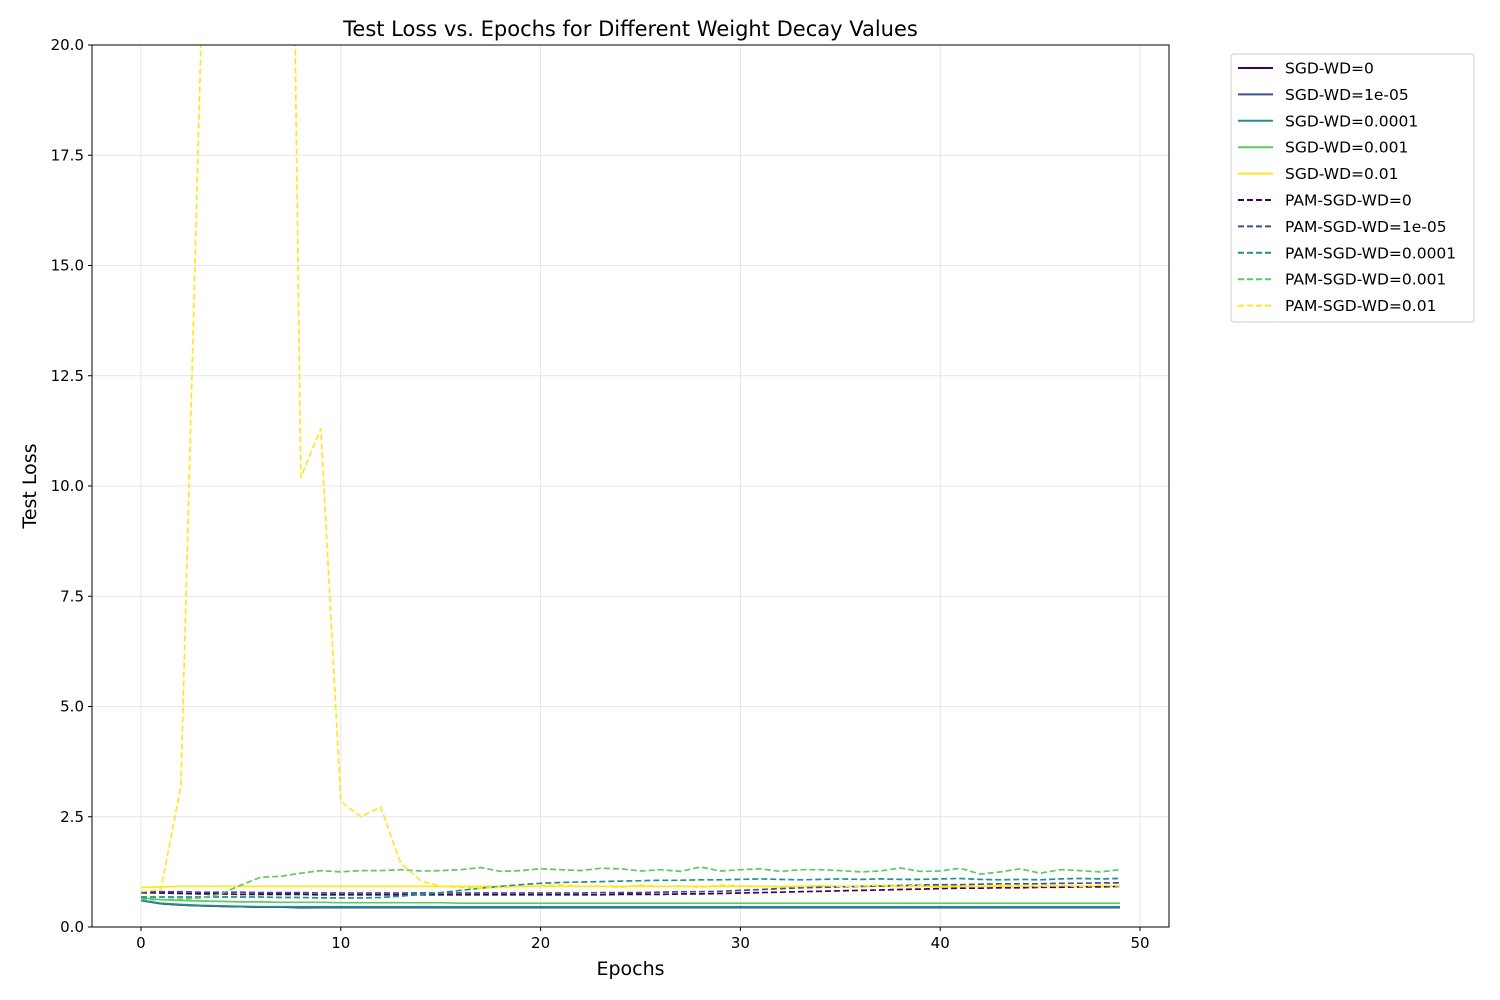  I want to click on x-tick-label: 50, so click(1139, 943).